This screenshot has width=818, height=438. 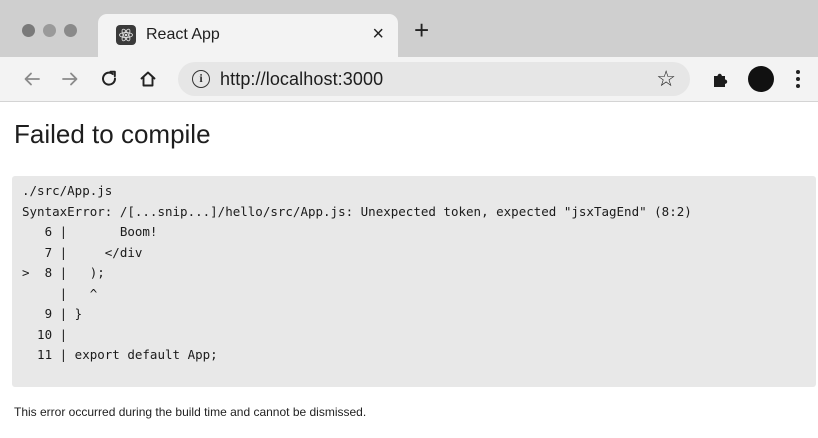 I want to click on browser-tab-strip: React App × +, so click(x=409, y=28).